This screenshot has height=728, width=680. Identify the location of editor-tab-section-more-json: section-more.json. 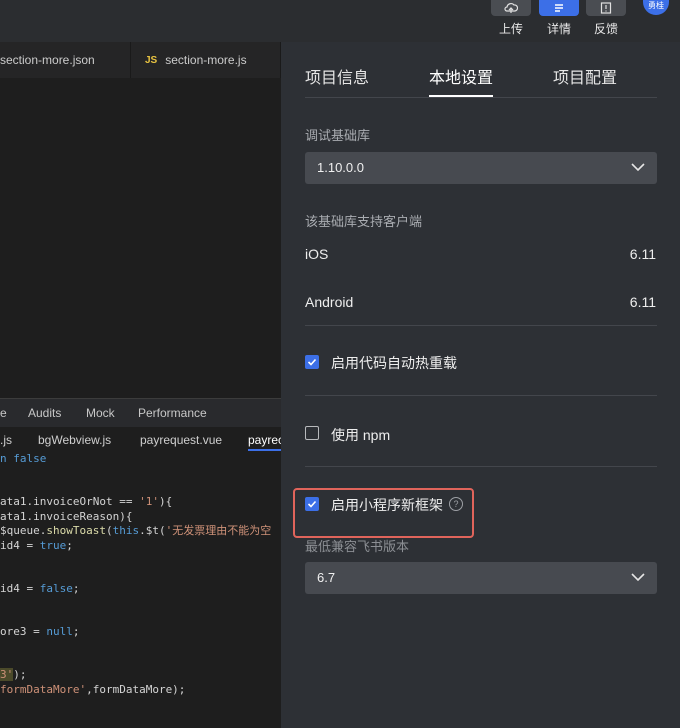
(65, 60).